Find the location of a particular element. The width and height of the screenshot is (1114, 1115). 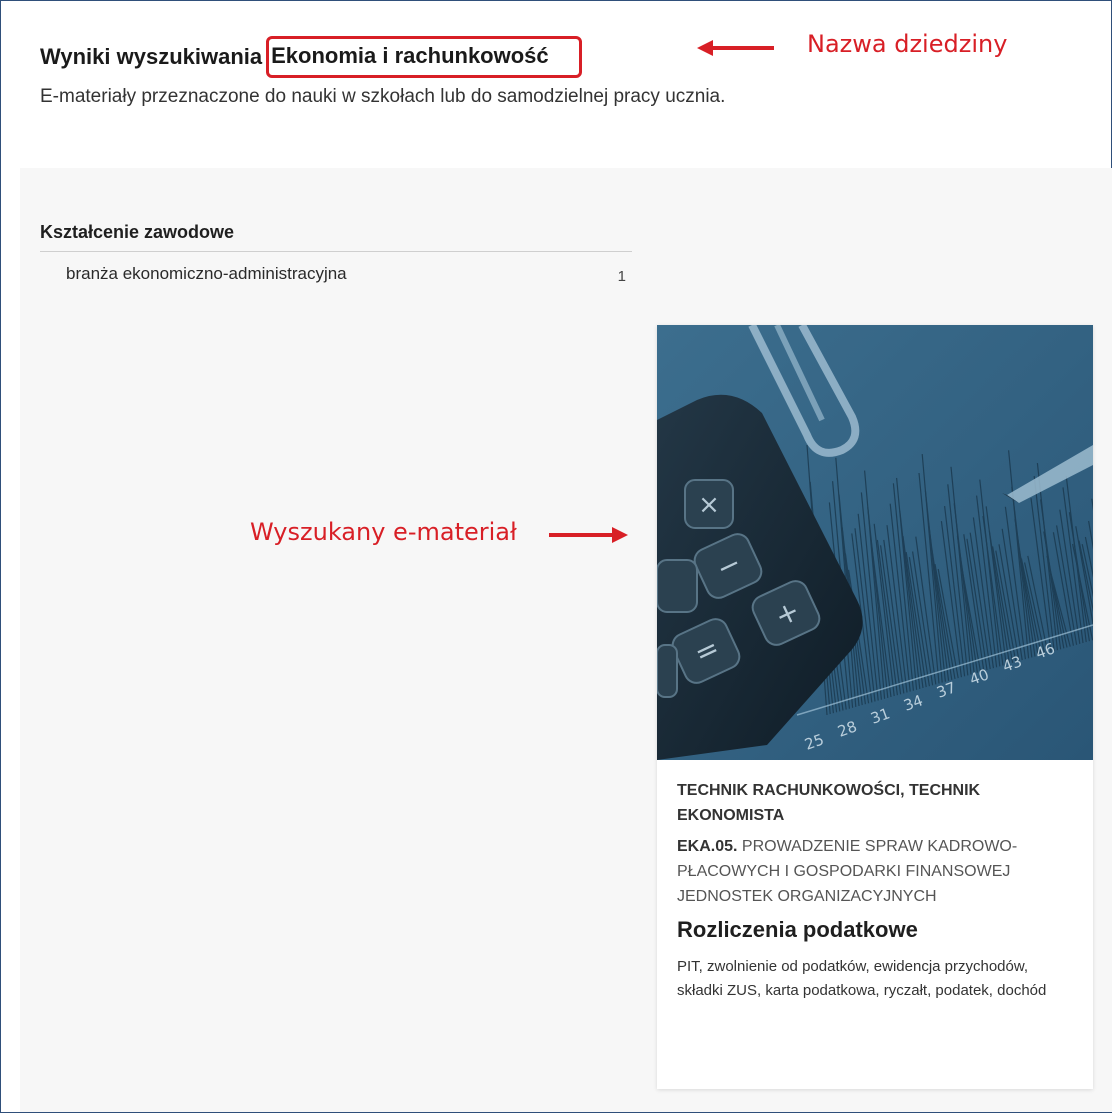

filter-heading: Kształcenie zawodowe is located at coordinates (336, 237).